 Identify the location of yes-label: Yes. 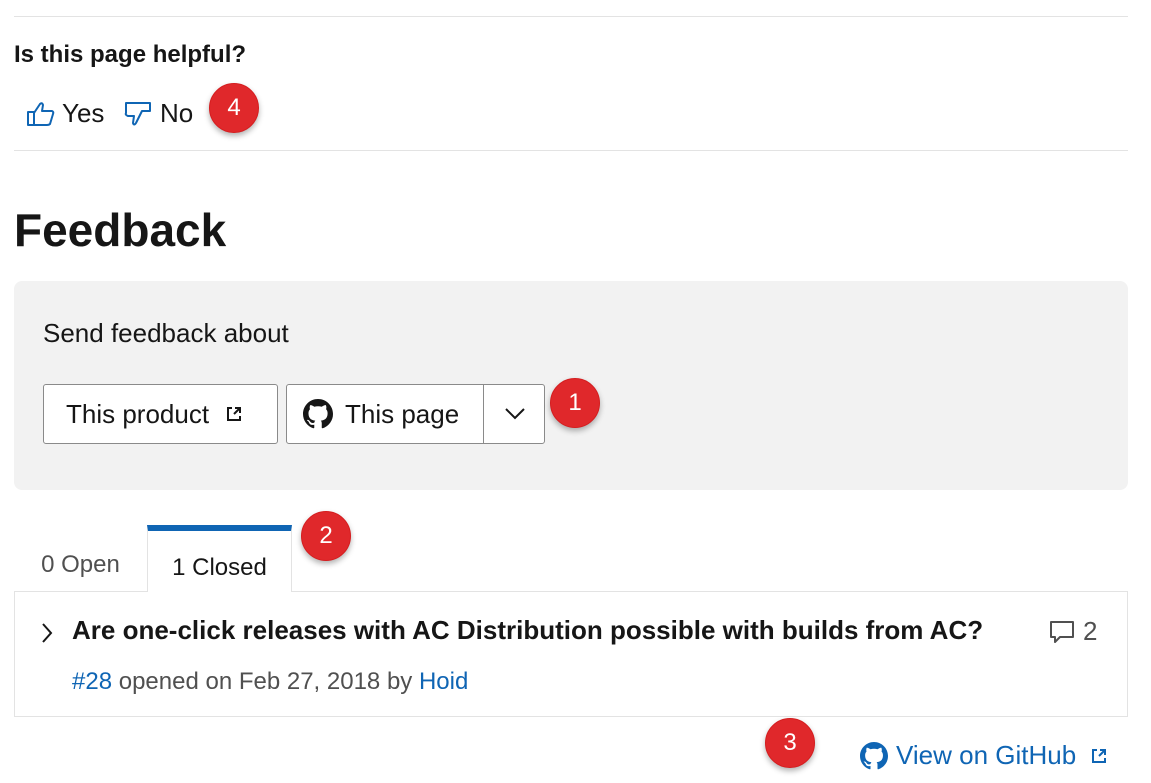
(83, 113).